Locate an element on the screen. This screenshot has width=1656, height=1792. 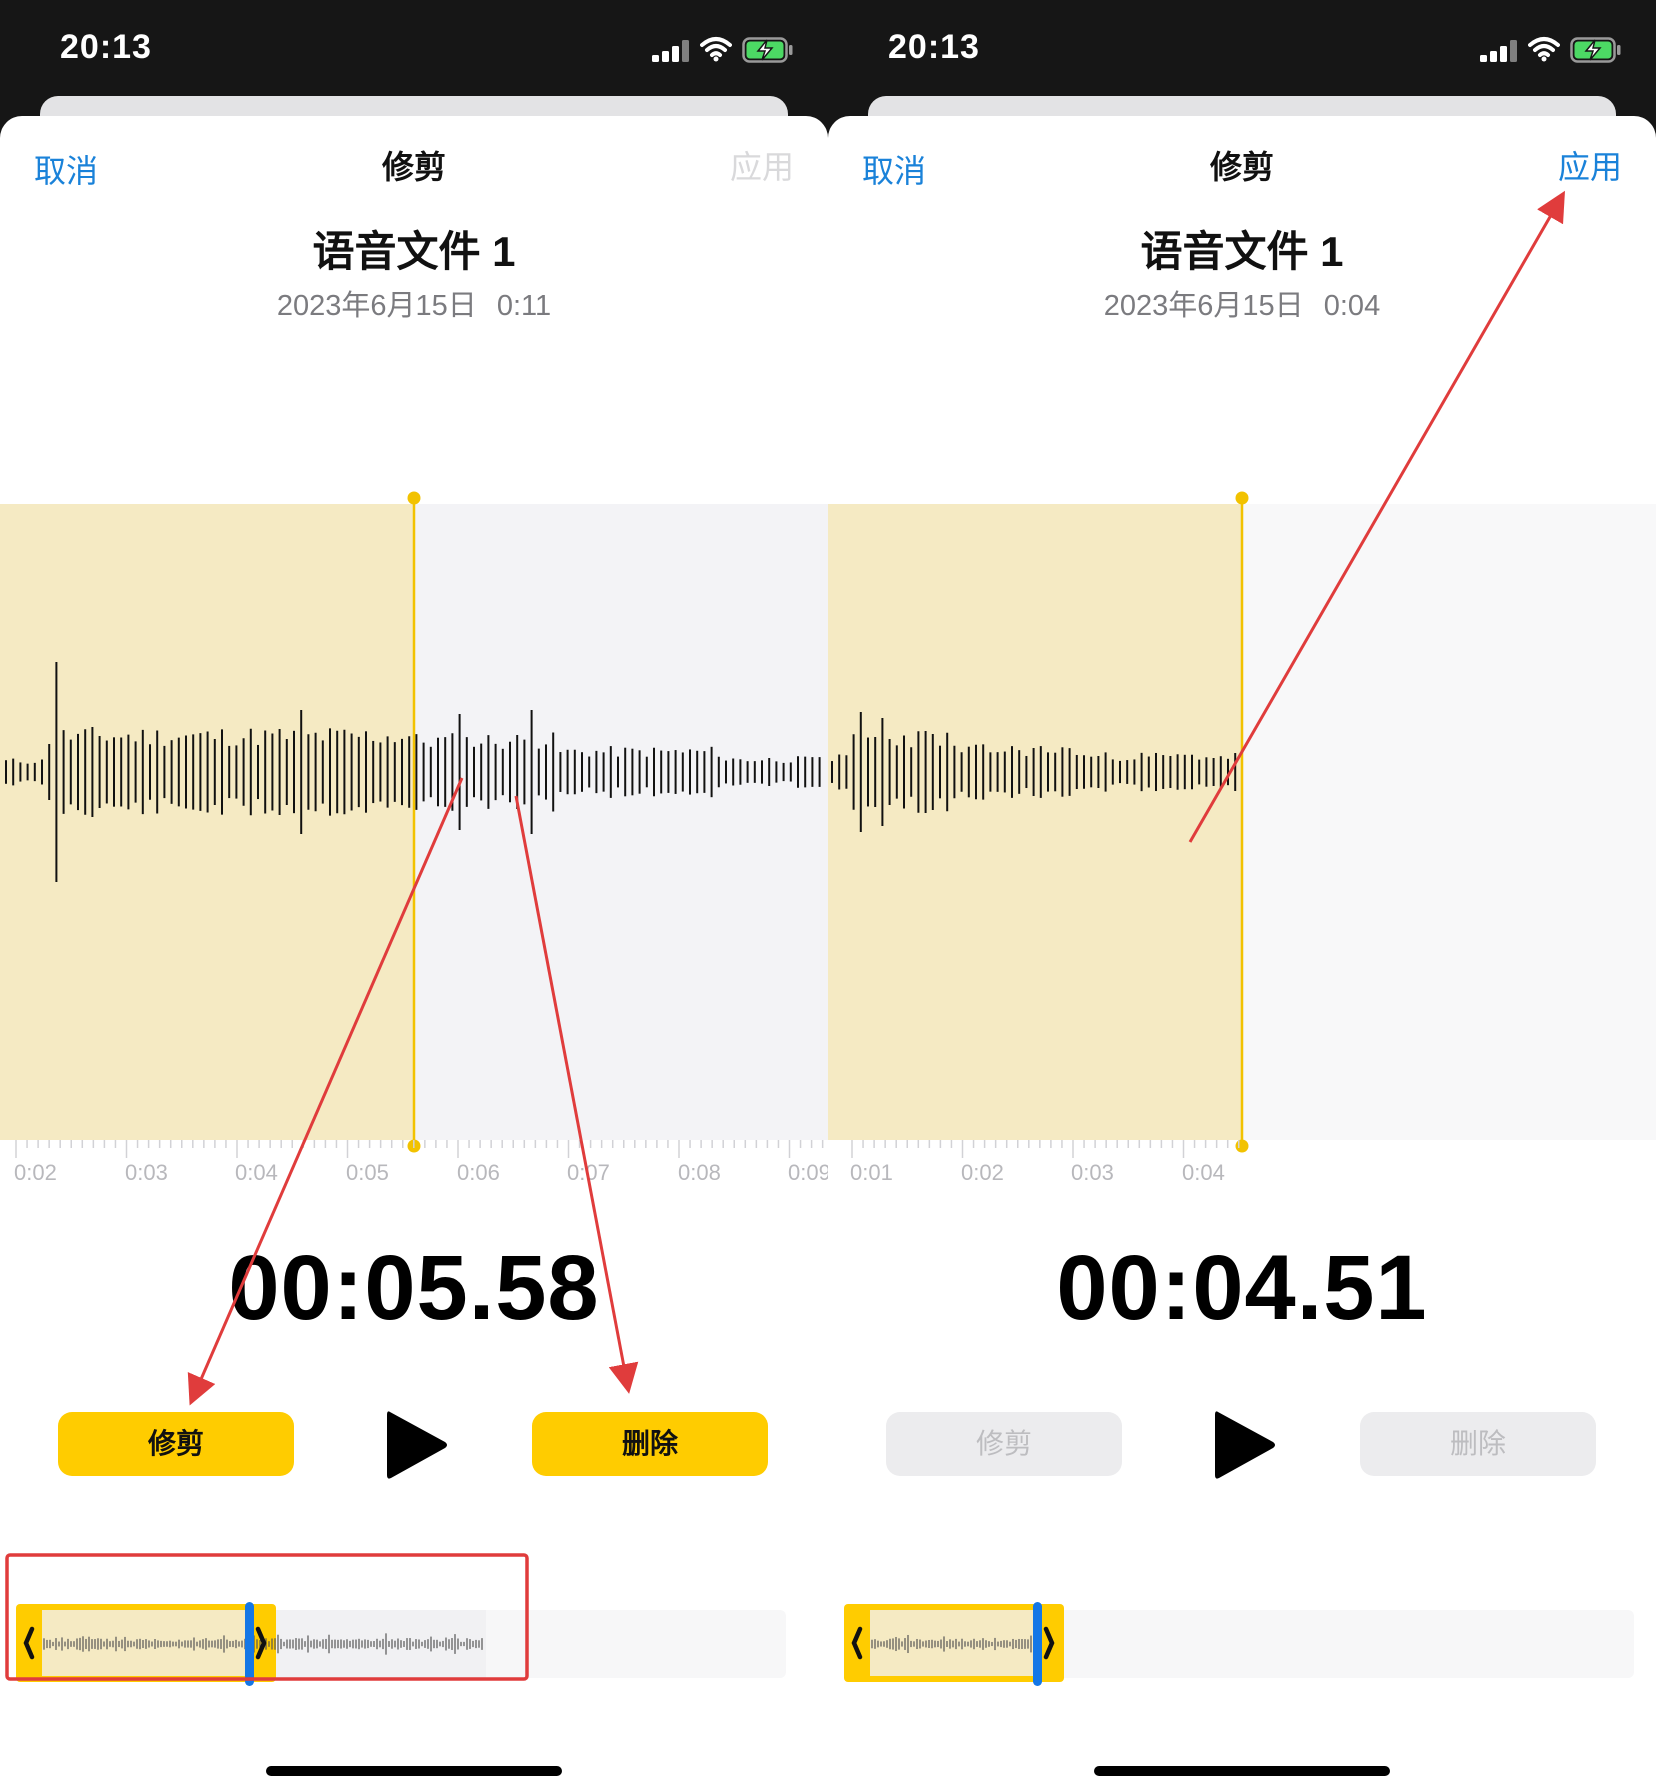
recording-meta: 2023年6月15日 0:11 is located at coordinates (414, 303).